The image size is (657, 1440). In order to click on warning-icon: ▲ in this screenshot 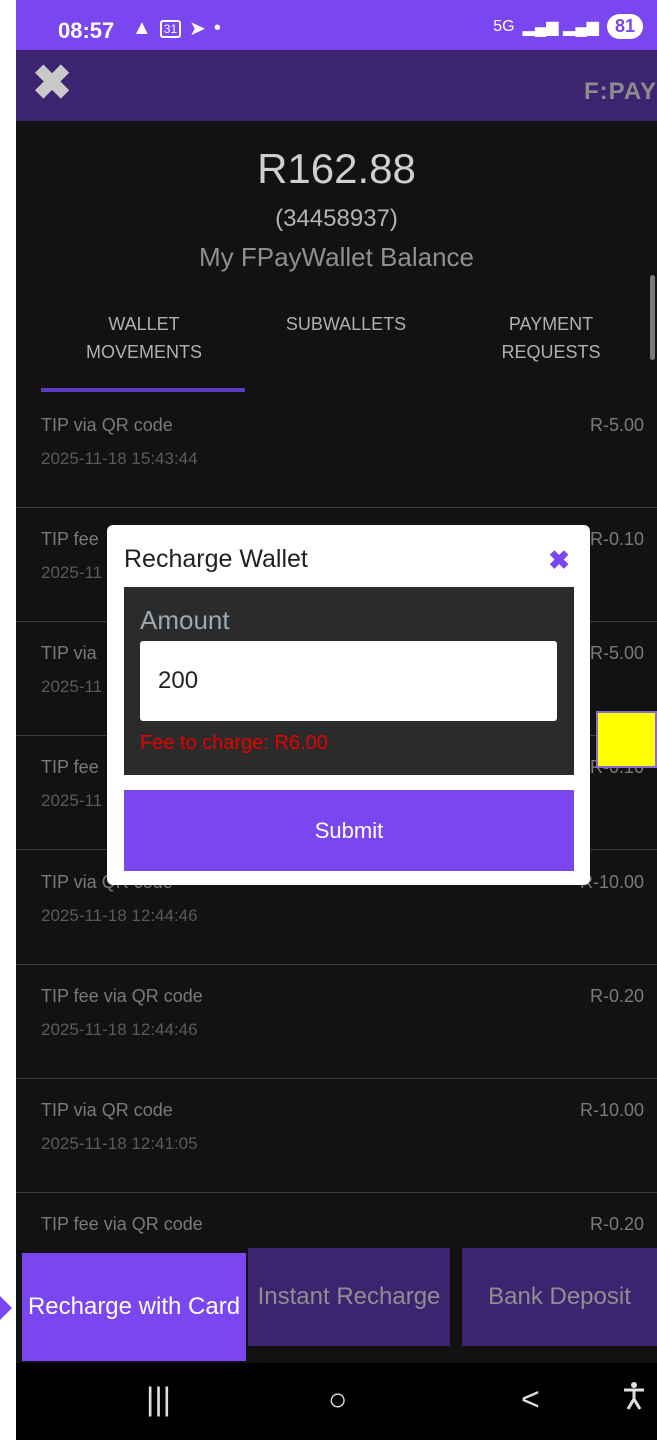, I will do `click(142, 28)`.